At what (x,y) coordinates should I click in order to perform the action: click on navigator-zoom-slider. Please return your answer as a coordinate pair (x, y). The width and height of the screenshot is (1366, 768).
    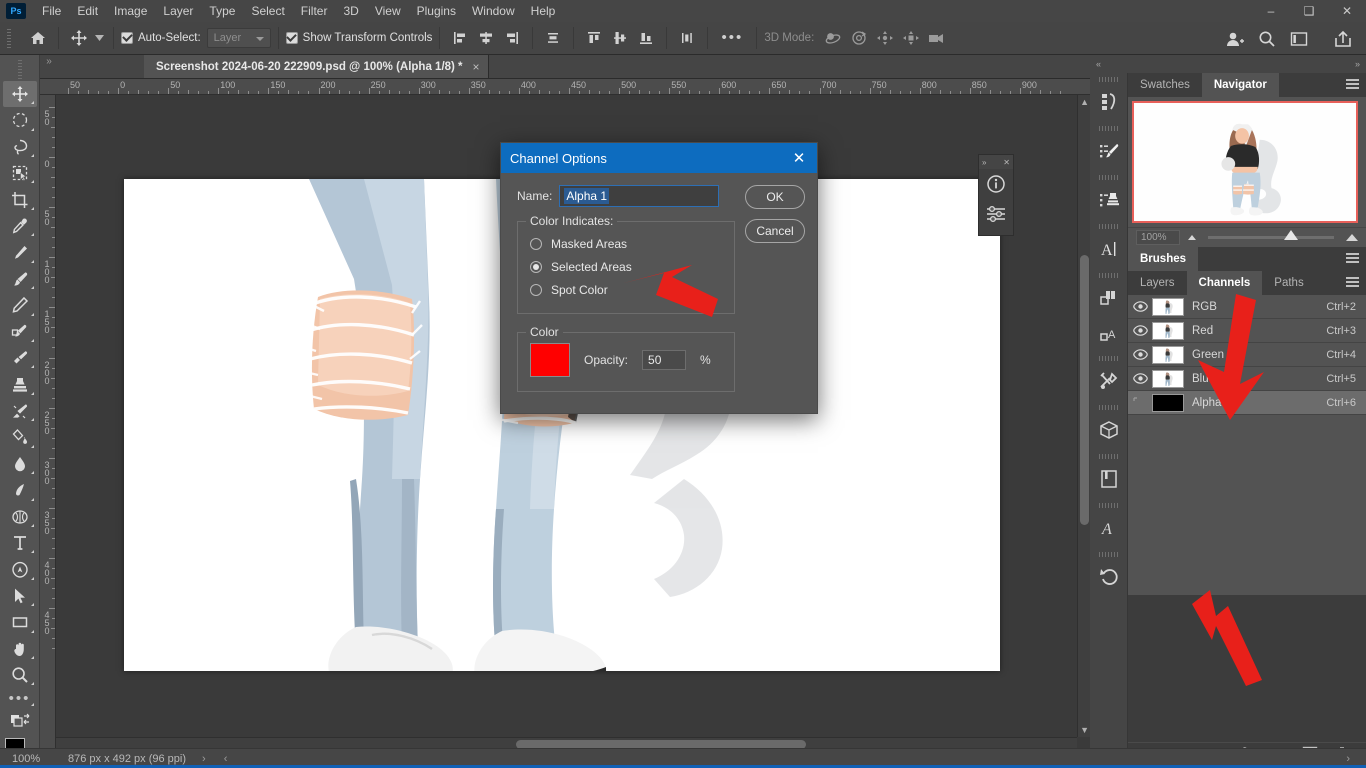
    Looking at the image, I should click on (1271, 235).